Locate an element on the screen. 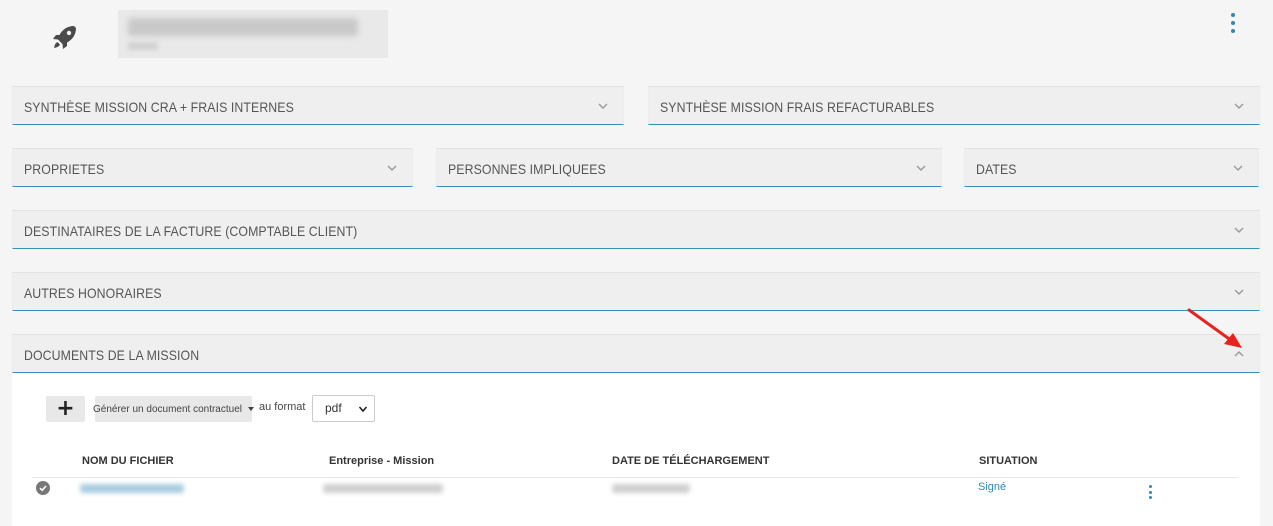  format-value: pdf is located at coordinates (333, 408).